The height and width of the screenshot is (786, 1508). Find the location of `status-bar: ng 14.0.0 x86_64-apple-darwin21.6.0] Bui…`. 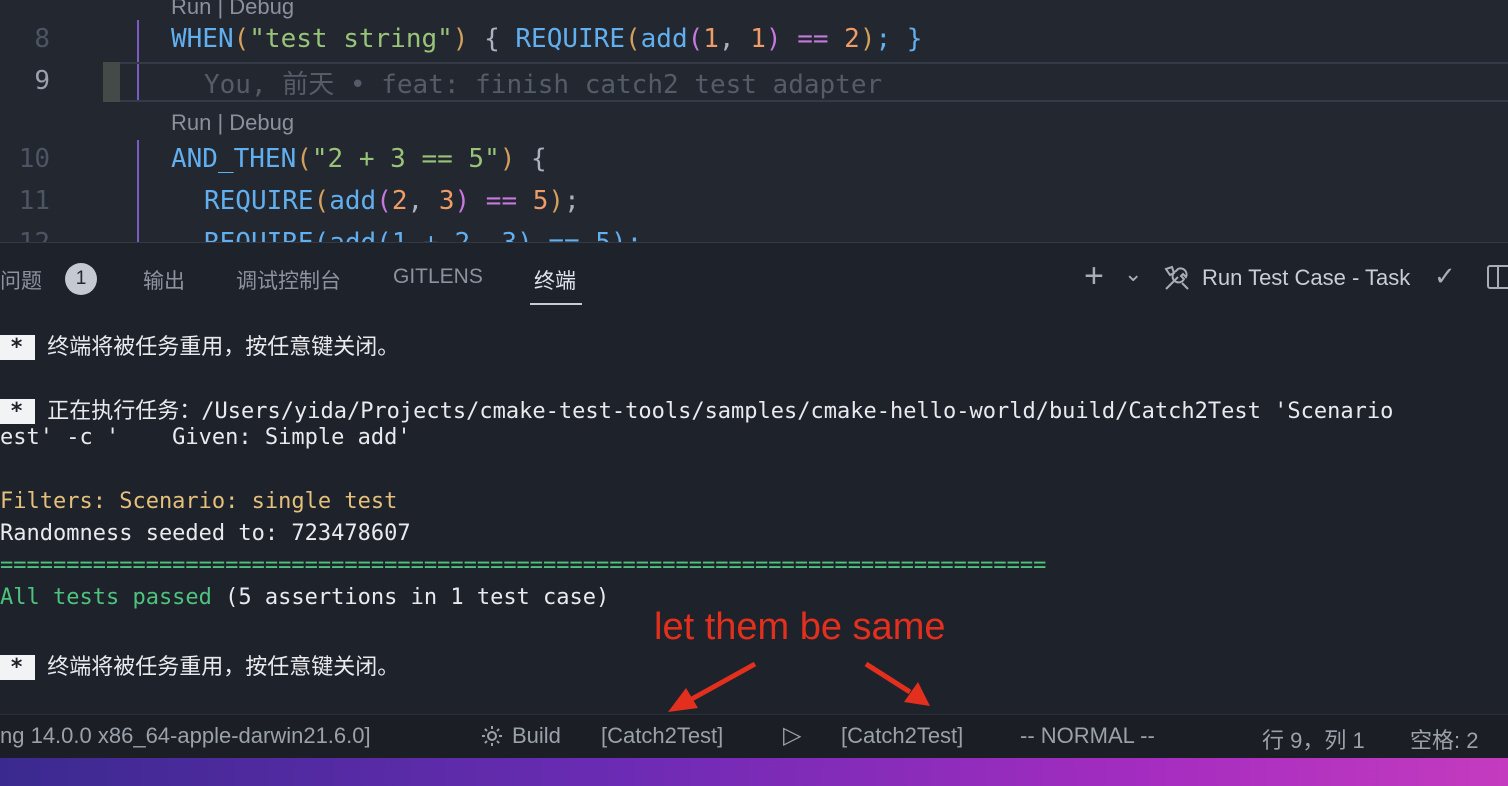

status-bar: ng 14.0.0 x86_64-apple-darwin21.6.0] Bui… is located at coordinates (754, 736).